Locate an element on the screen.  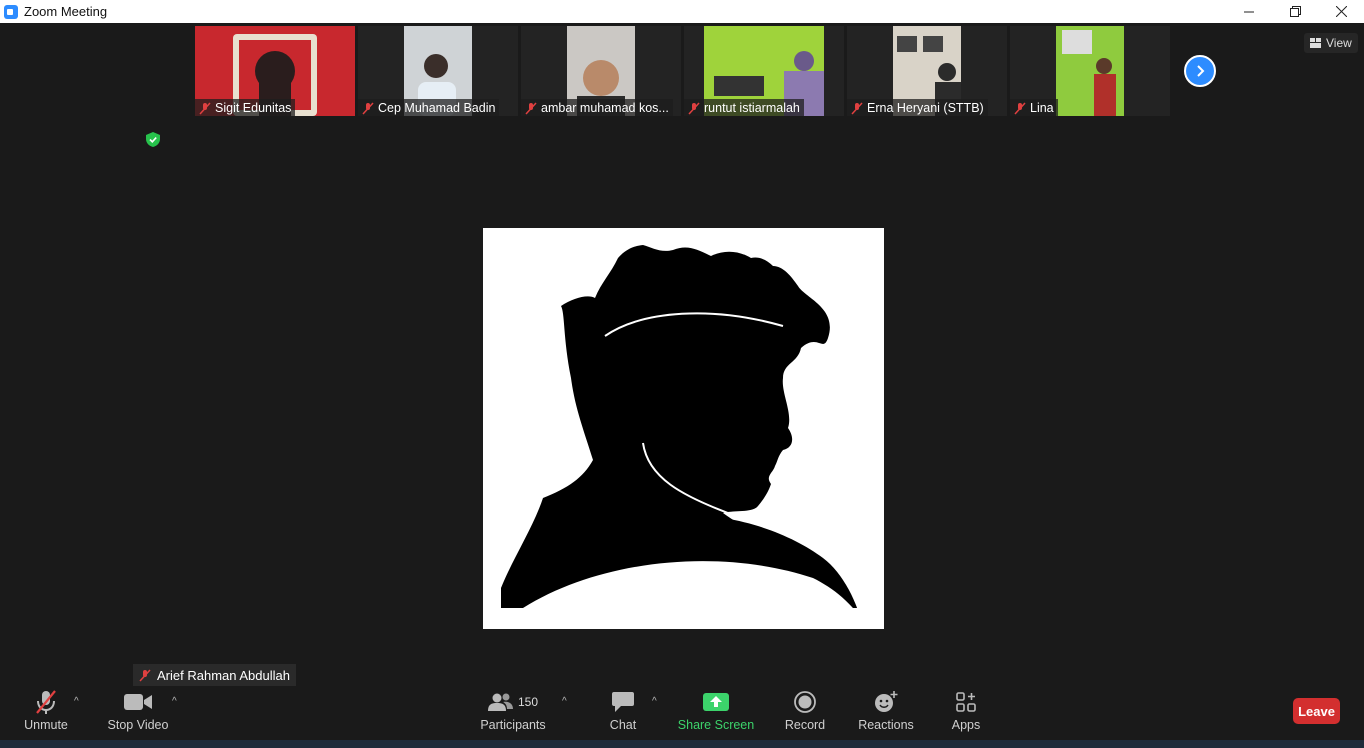
share-screen-icon is located at coordinates (716, 702).